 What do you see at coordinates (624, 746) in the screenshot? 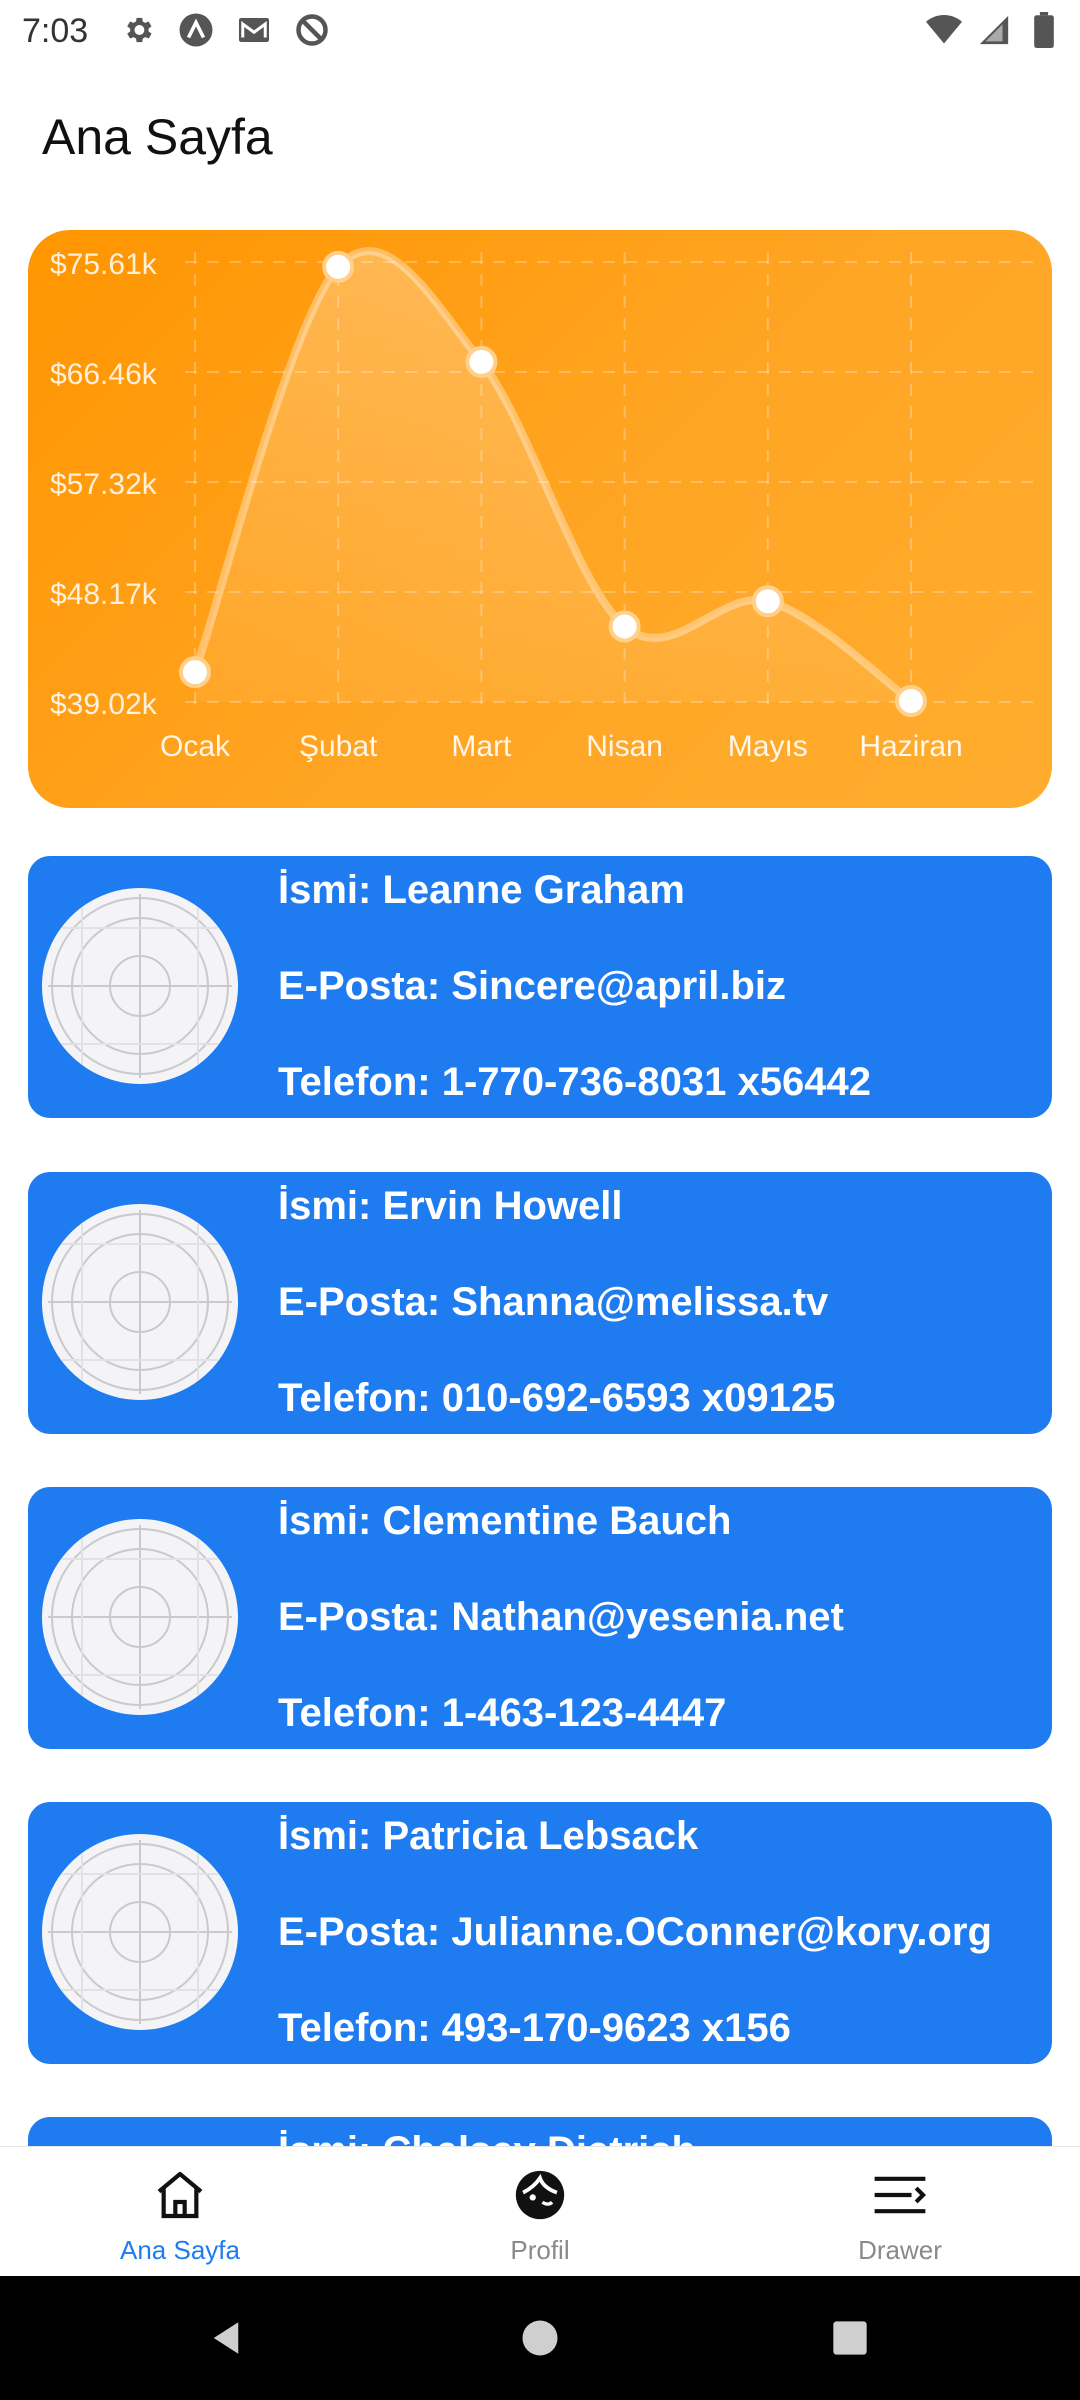
I see `x-tick-label: Nisan` at bounding box center [624, 746].